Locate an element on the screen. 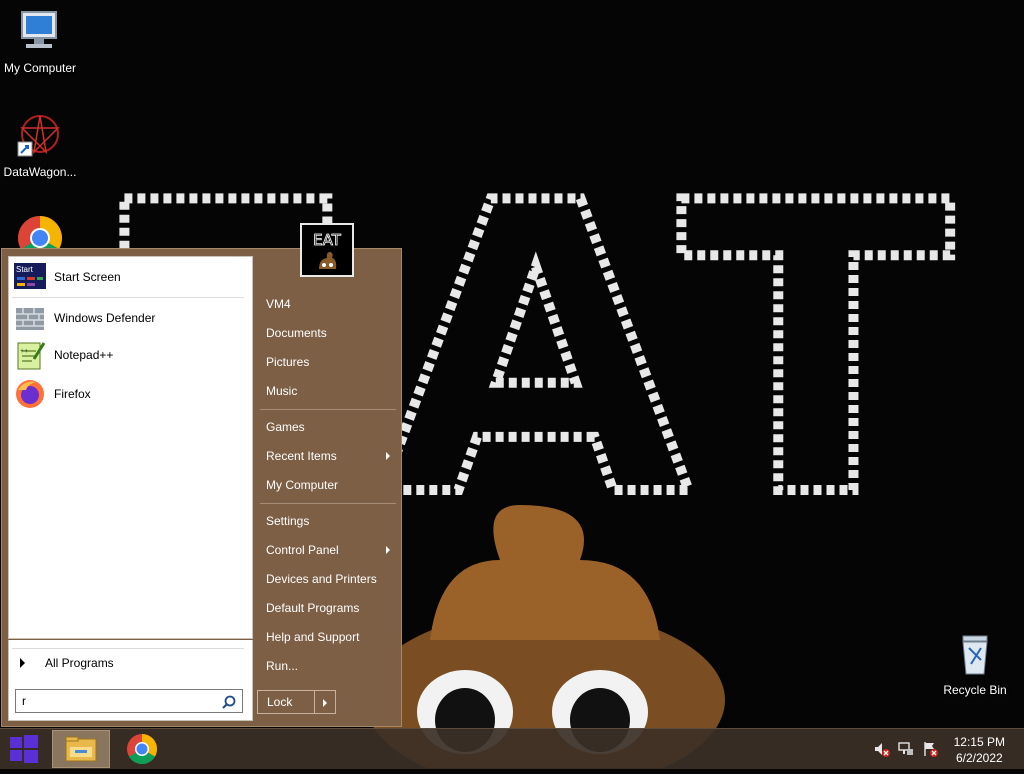  network-icon is located at coordinates (906, 749).